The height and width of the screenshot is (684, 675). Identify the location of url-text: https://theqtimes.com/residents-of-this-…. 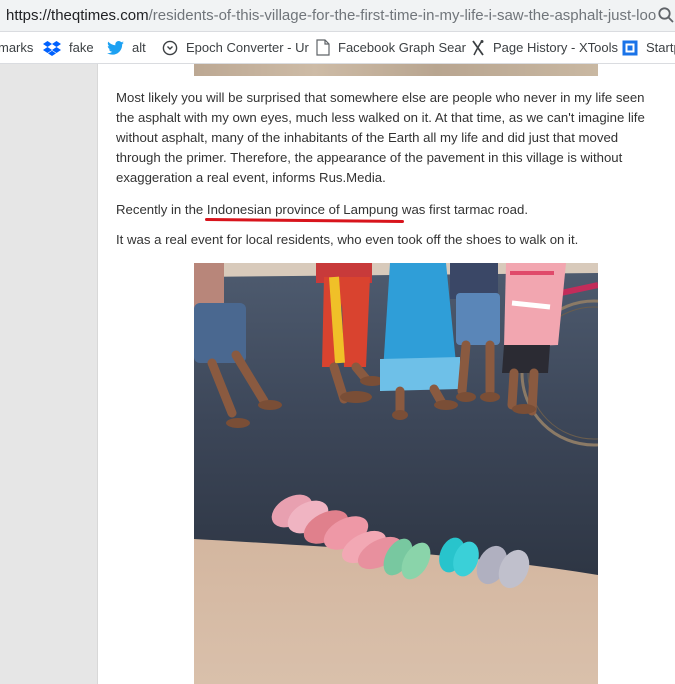
(331, 15).